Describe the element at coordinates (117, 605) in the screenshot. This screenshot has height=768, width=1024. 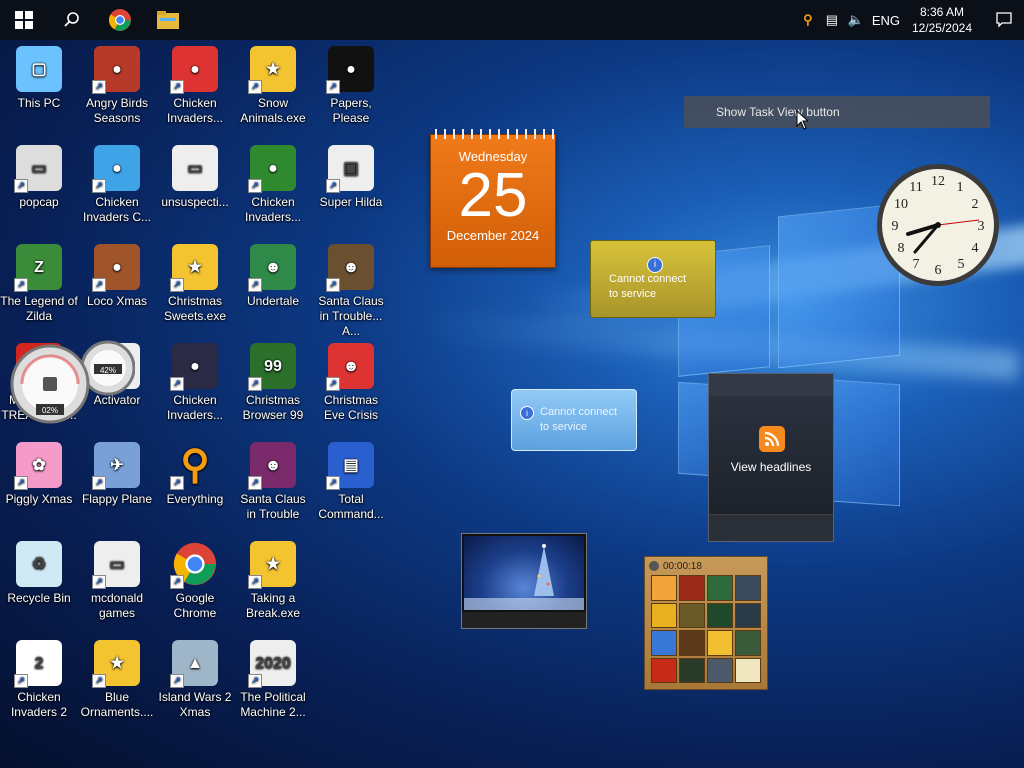
I see `desktop-icon-label: mcdonald games` at that location.